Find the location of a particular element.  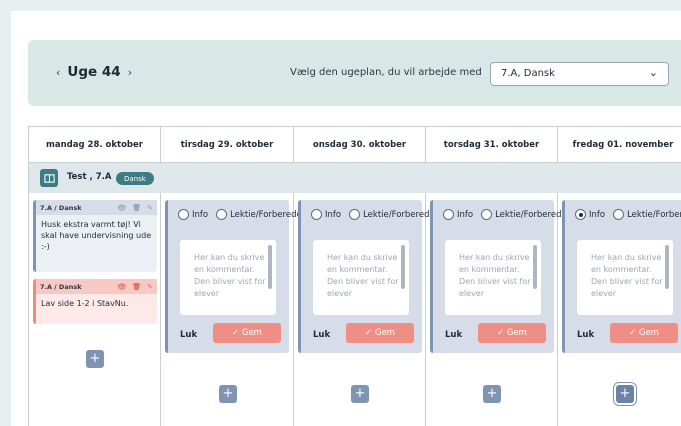

day-header: tirsdag 29. oktober is located at coordinates (227, 145).